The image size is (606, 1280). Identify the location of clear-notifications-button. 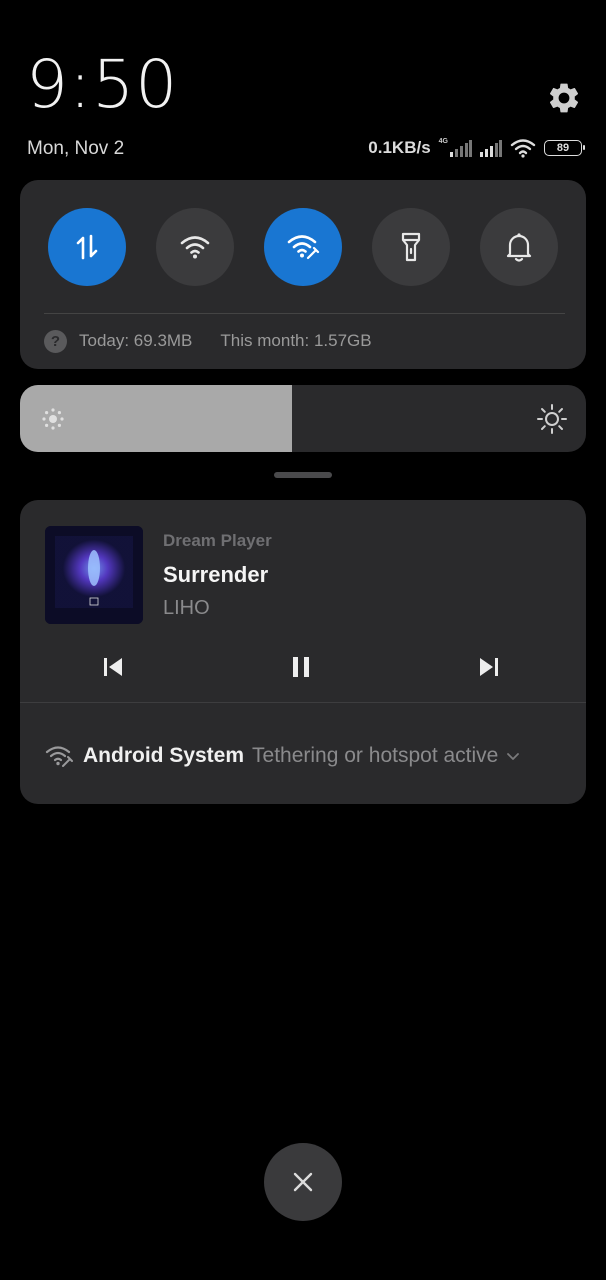
(303, 1182).